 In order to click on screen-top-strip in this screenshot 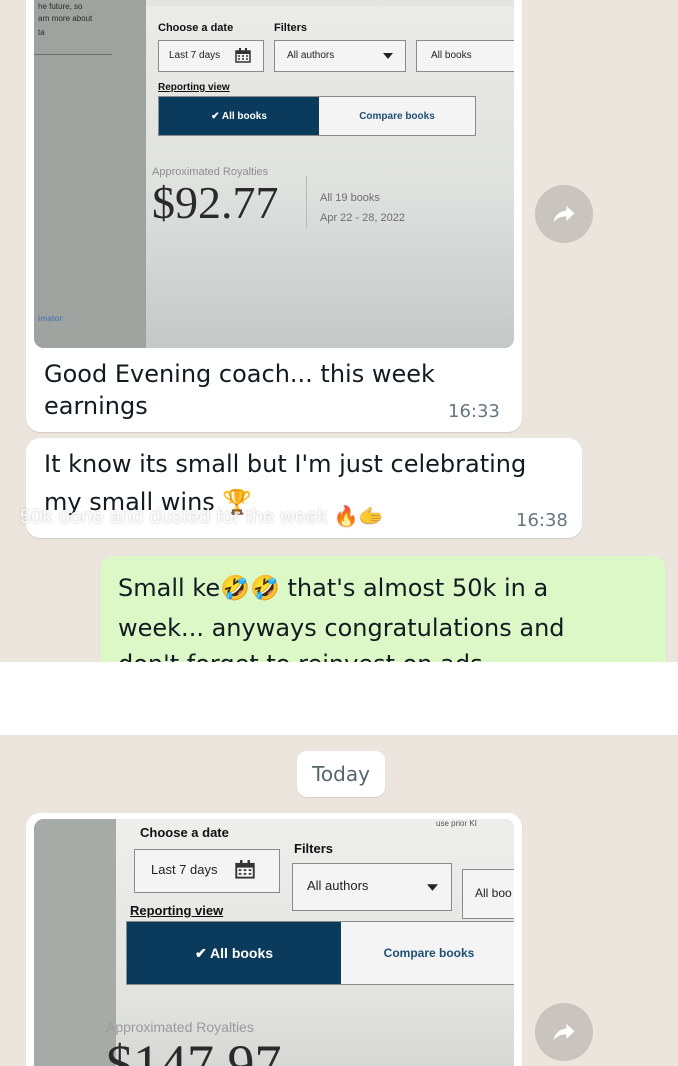, I will do `click(330, 3)`.